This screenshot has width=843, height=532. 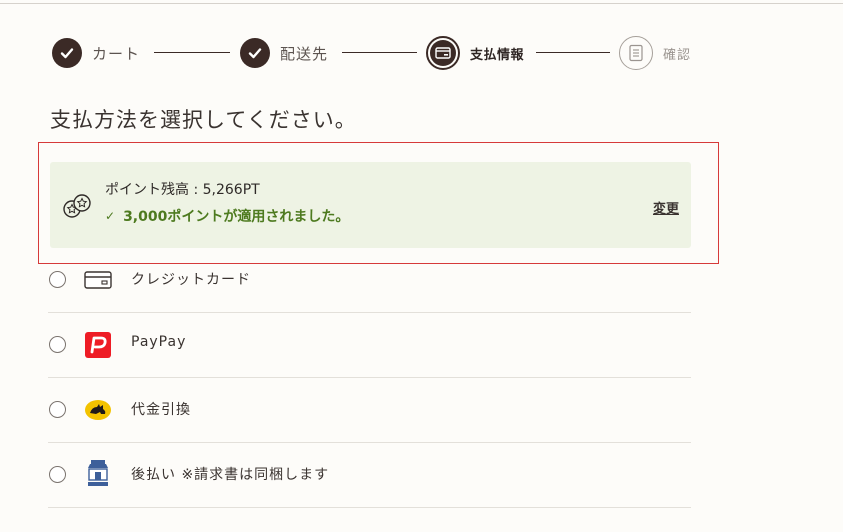 I want to click on radio-credit-card, so click(x=57, y=279).